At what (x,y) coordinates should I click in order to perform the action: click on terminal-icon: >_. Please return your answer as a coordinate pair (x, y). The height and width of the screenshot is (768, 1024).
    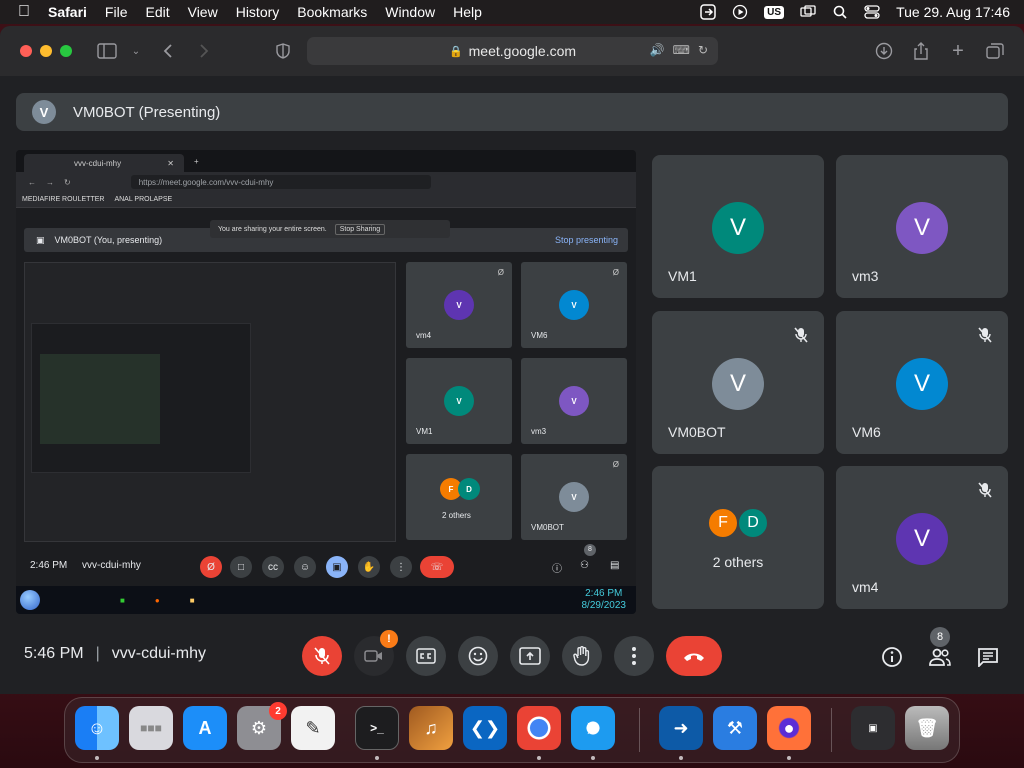
    Looking at the image, I should click on (377, 728).